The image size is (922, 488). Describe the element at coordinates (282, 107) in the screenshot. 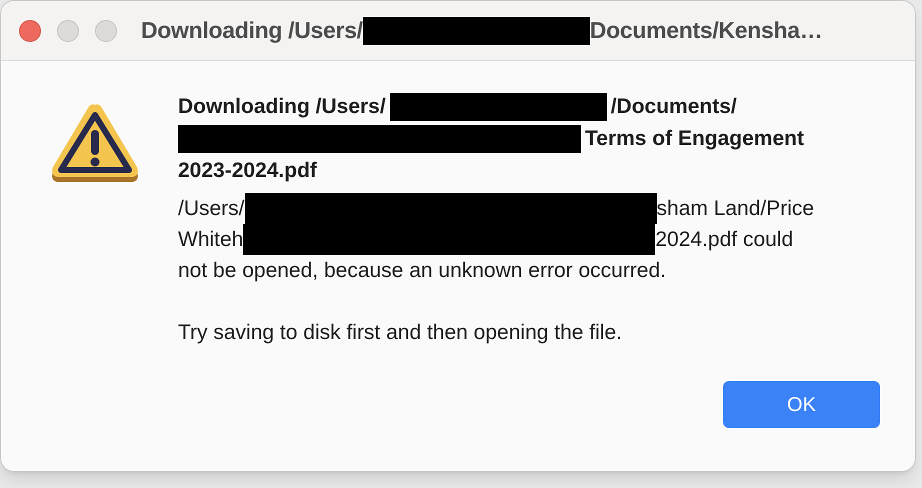

I see `heading-text: Downloading /Users/` at that location.